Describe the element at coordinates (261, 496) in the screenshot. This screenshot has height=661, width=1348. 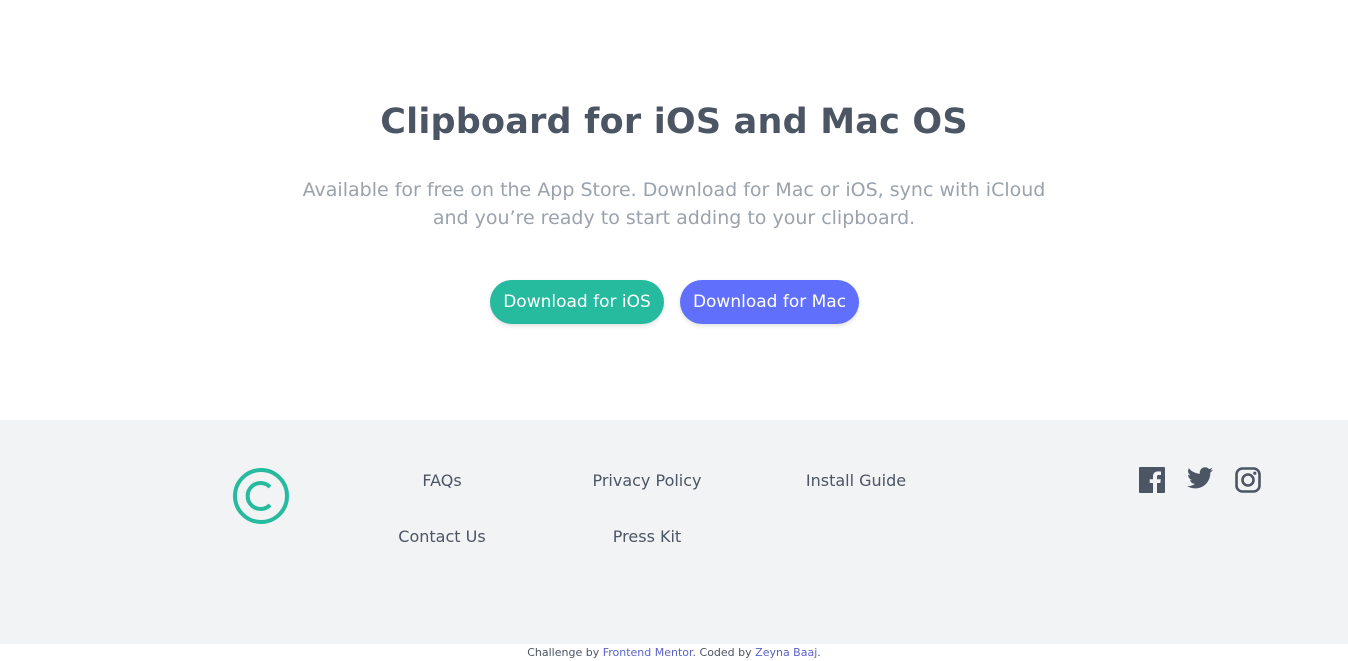
I see `copyright-icon` at that location.